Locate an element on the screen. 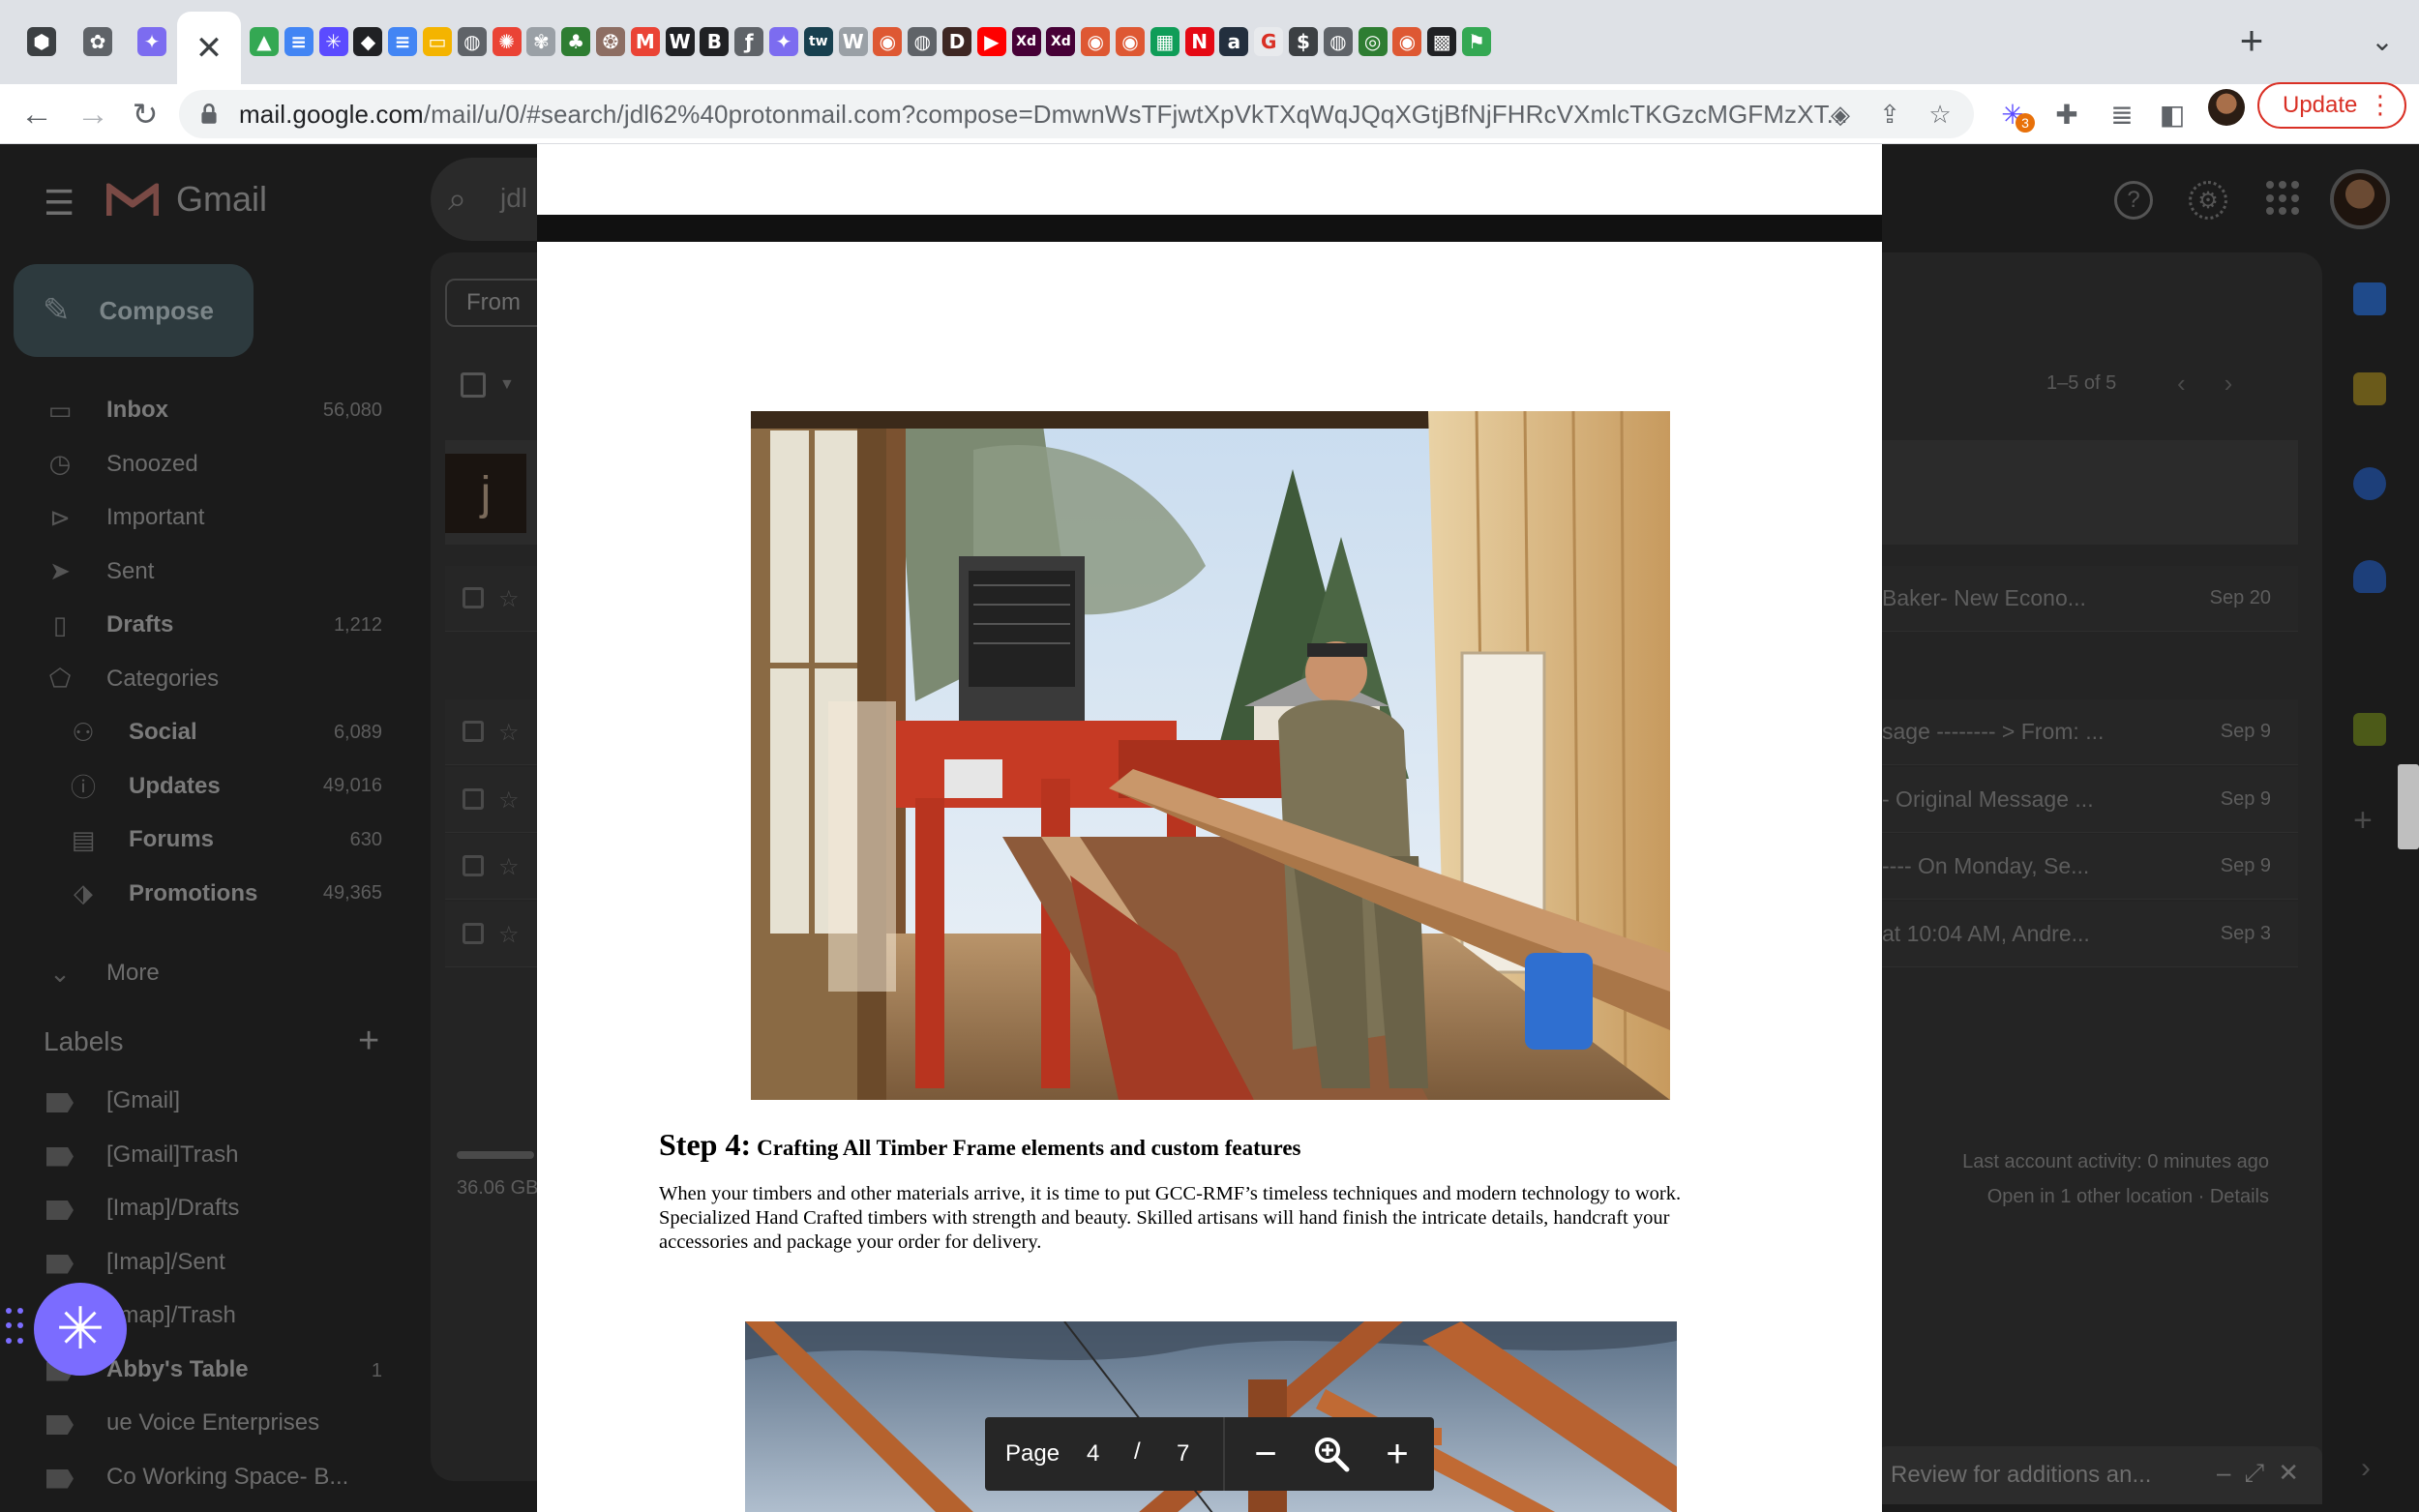 This screenshot has height=1512, width=2419. draft-minimized-window: Review for additions an... –⤢✕ is located at coordinates (2100, 1475).